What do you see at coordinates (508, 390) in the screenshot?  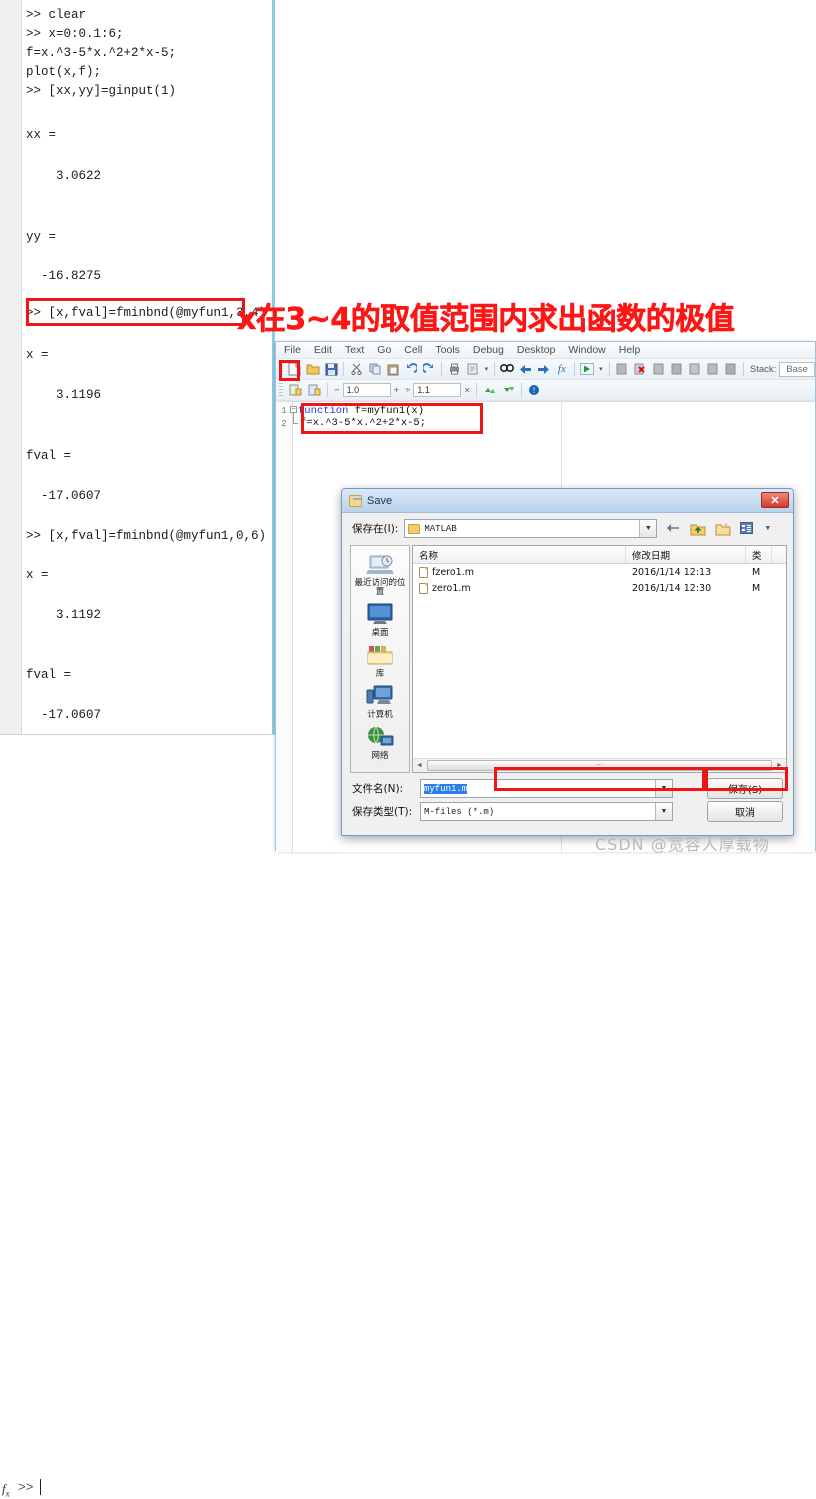 I see `prev-cell-icon` at bounding box center [508, 390].